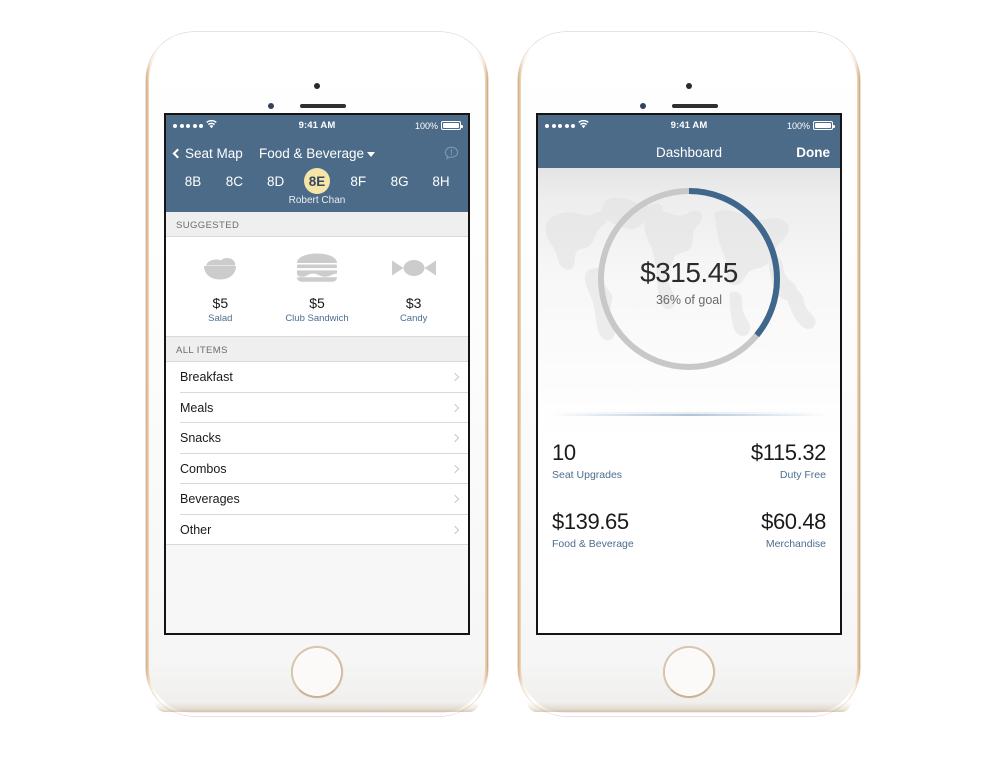  I want to click on stat-seat-upgrades: 10 Seat Upgrades, so click(620, 460).